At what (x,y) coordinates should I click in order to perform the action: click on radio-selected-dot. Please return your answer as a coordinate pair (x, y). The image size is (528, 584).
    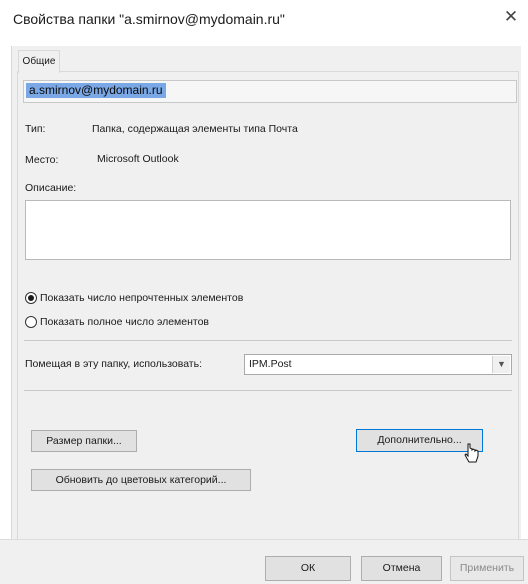
    Looking at the image, I should click on (31, 298).